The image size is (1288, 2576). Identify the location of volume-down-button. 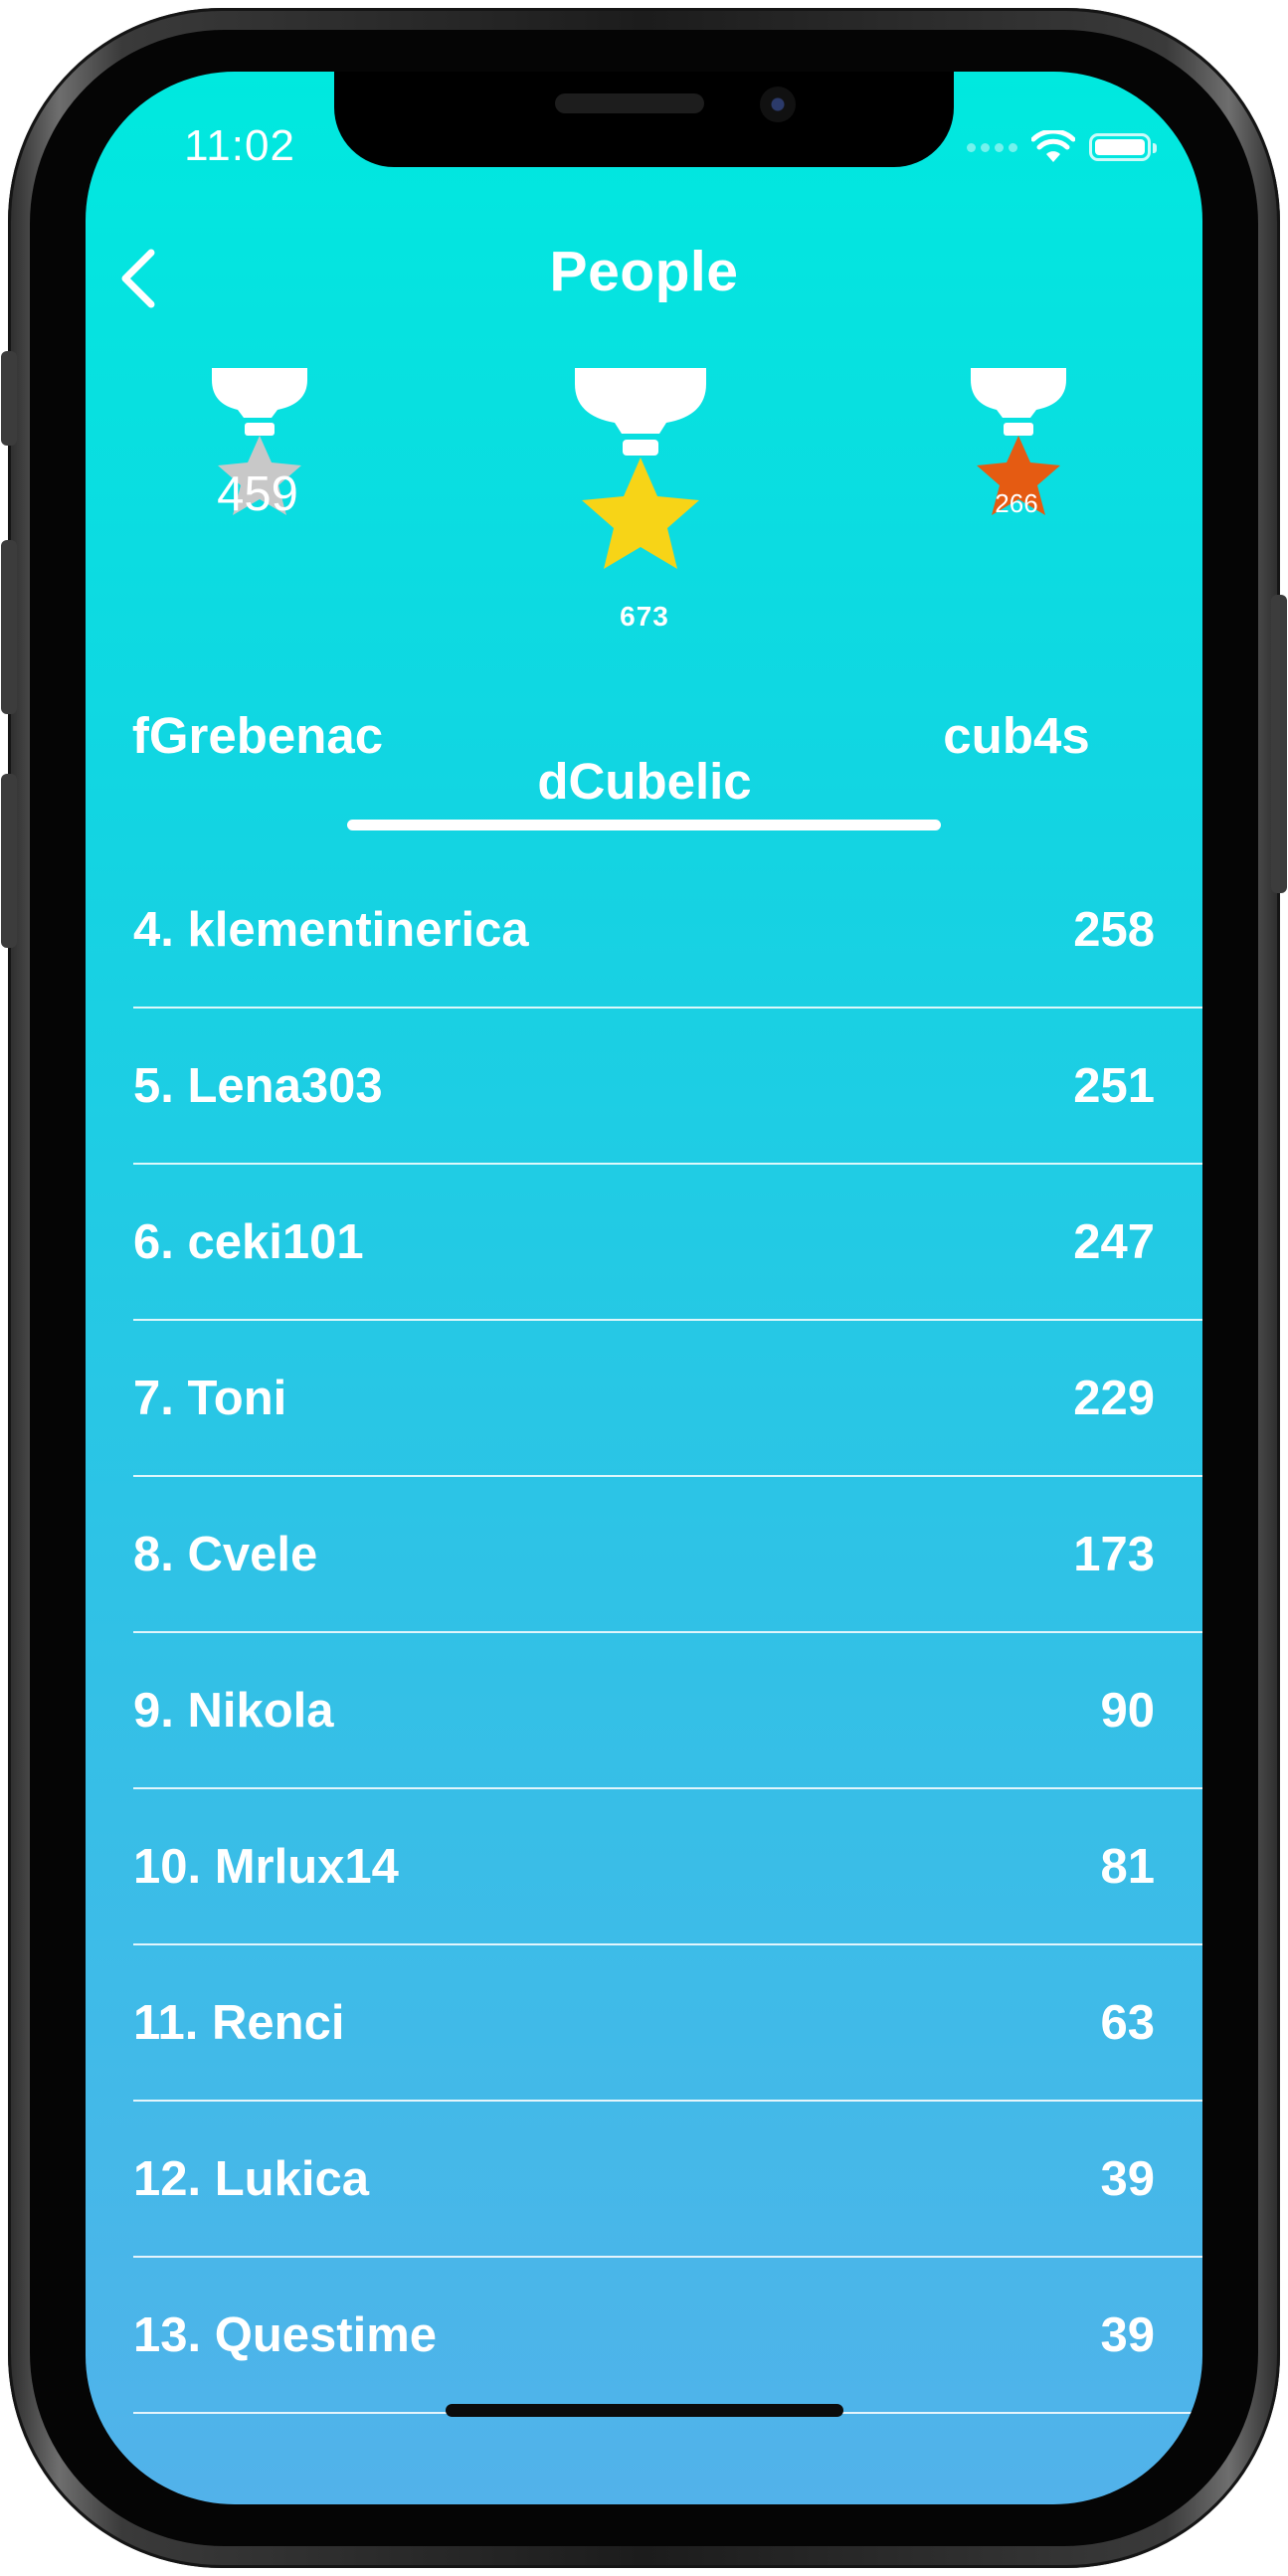
(9, 861).